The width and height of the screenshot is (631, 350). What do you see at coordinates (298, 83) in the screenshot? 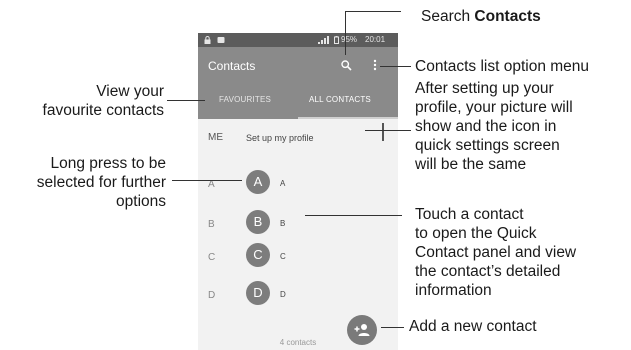
I see `app-bar: Contacts FAVOURITES ALL CONTACTS` at bounding box center [298, 83].